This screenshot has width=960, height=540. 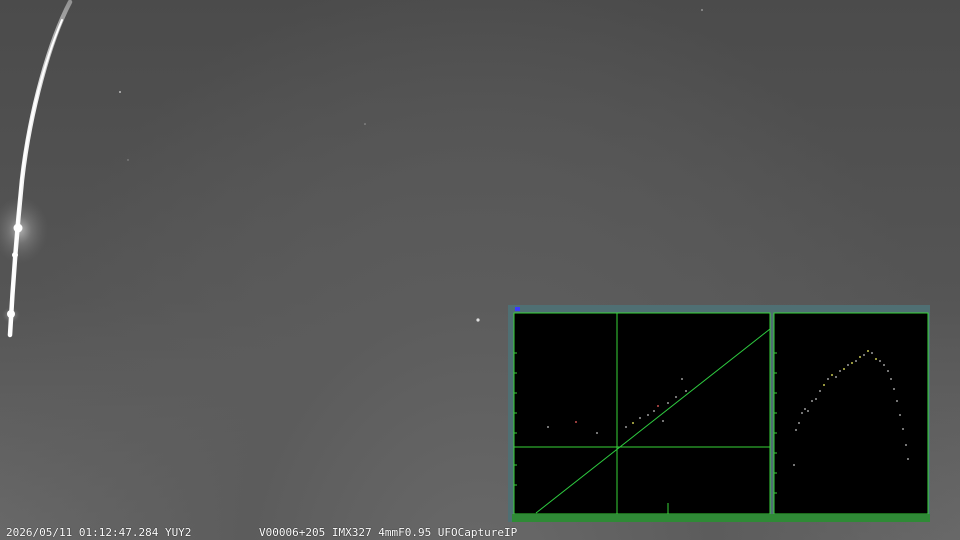 What do you see at coordinates (388, 532) in the screenshot?
I see `camera-info: V00006+205 IMX327 4mmF0.95 UFOCaptureIP` at bounding box center [388, 532].